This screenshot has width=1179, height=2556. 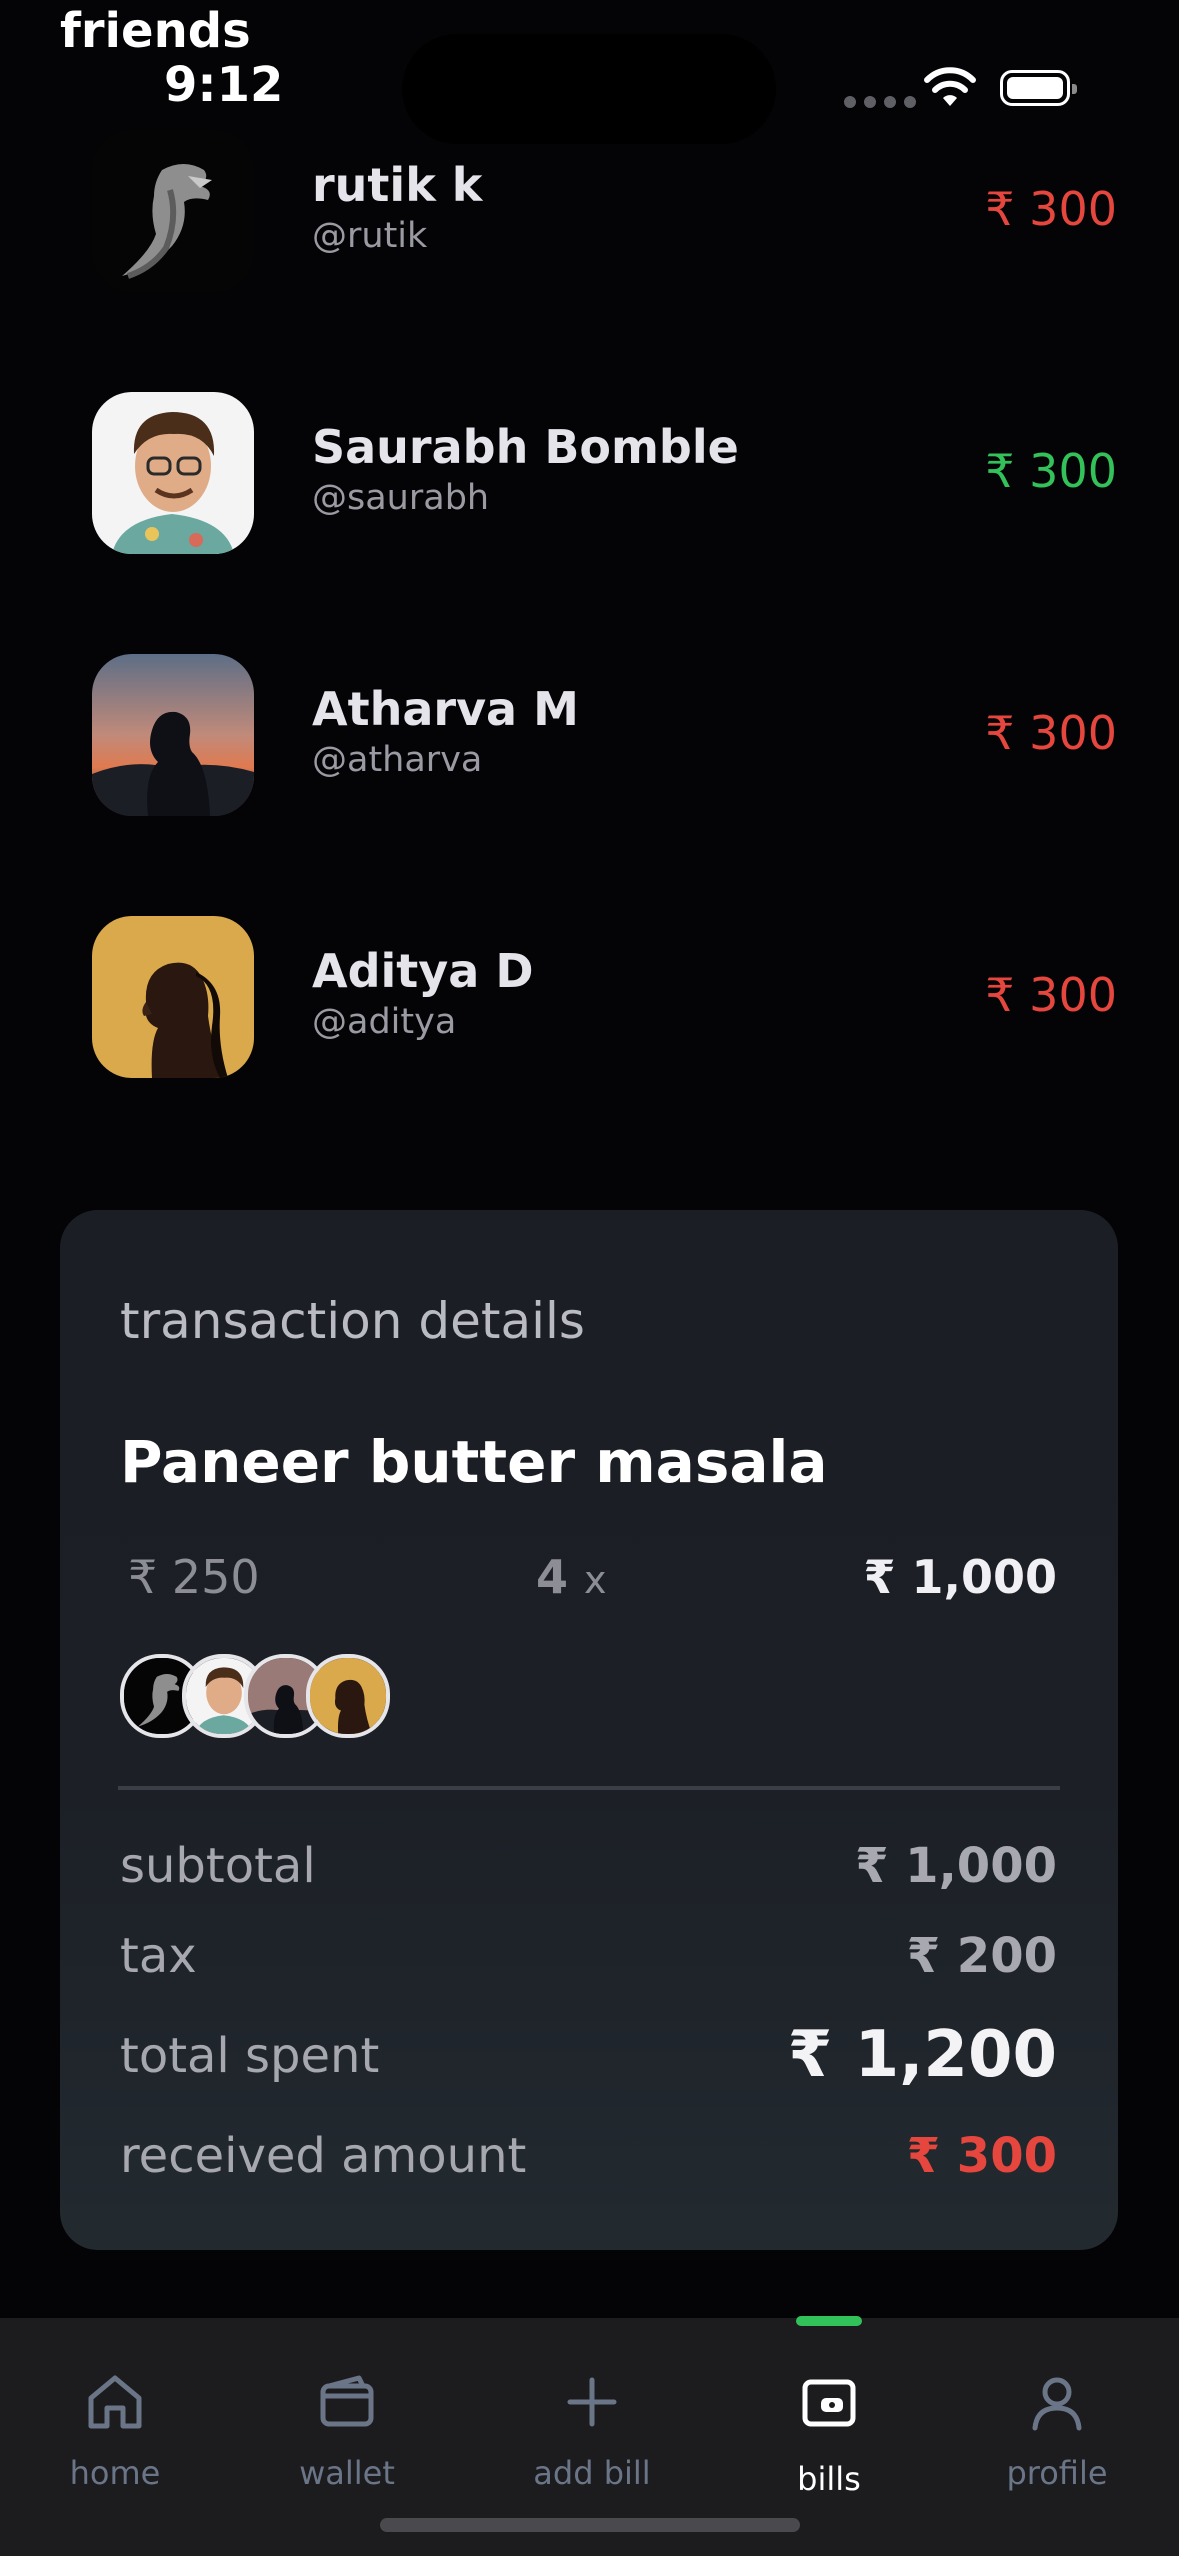 I want to click on divider, so click(x=589, y=1788).